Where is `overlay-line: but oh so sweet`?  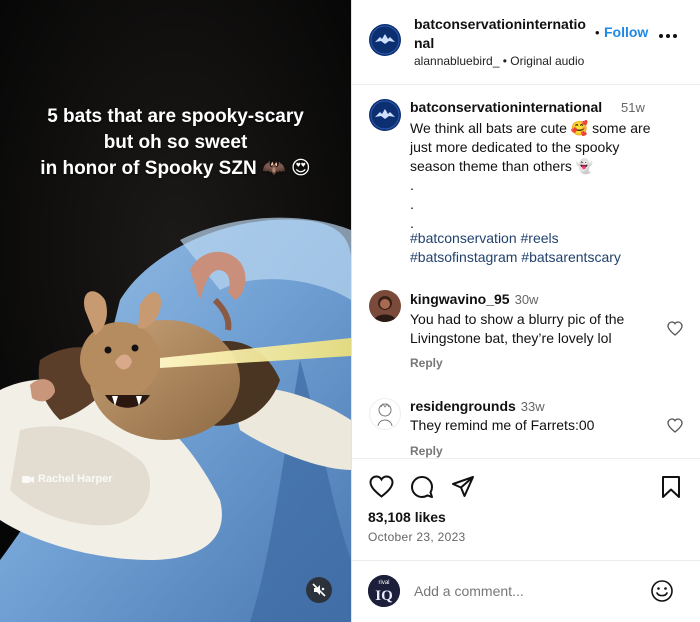
overlay-line: but oh so sweet is located at coordinates (175, 142).